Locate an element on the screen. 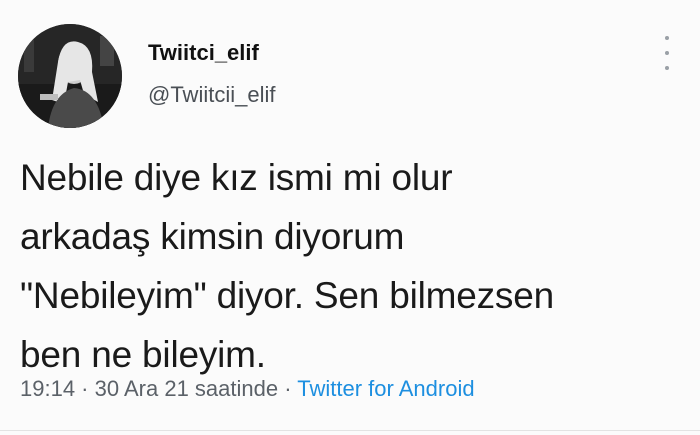 The image size is (700, 435). tweet-time: 19:14 is located at coordinates (47, 388).